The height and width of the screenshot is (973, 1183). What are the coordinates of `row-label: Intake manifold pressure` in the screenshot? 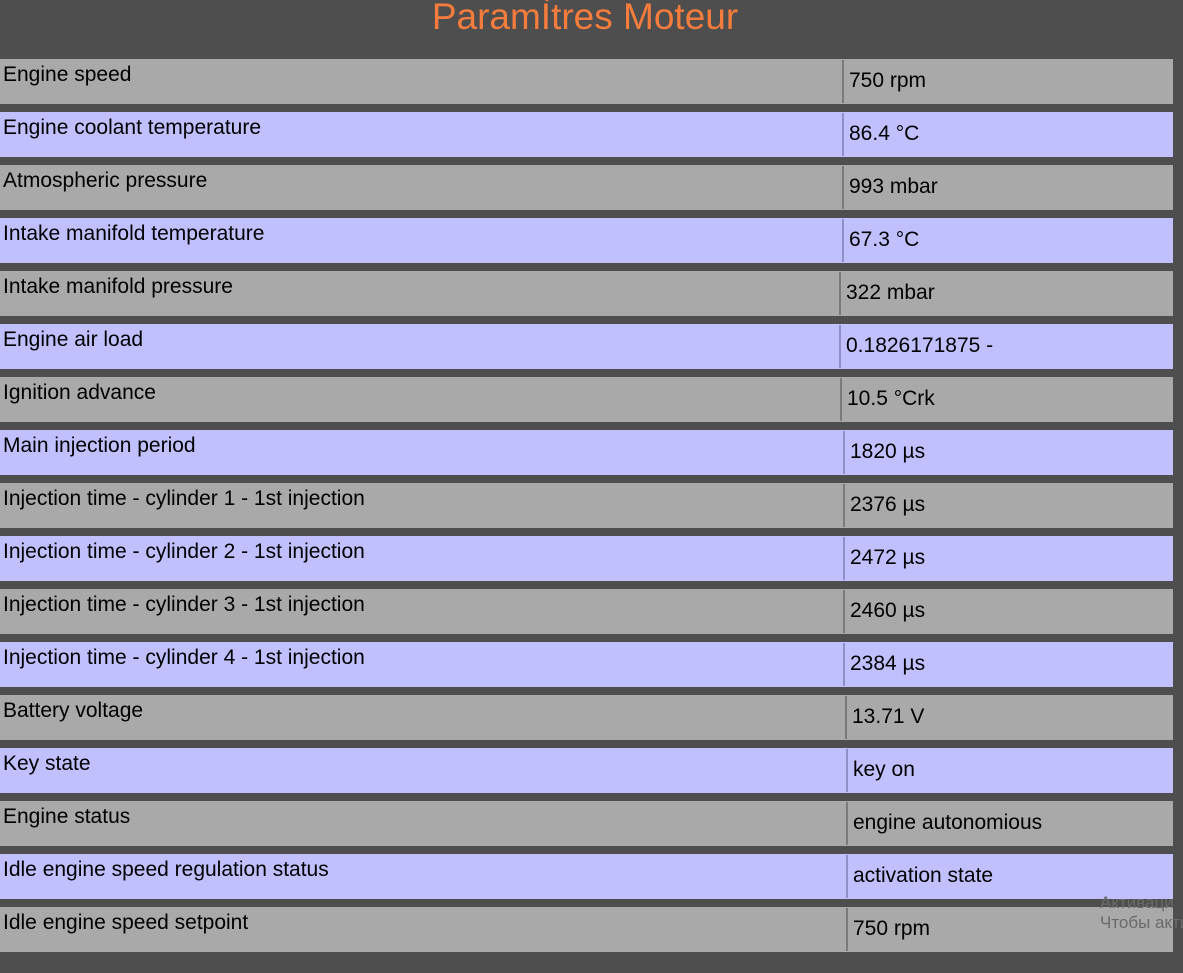 It's located at (118, 286).